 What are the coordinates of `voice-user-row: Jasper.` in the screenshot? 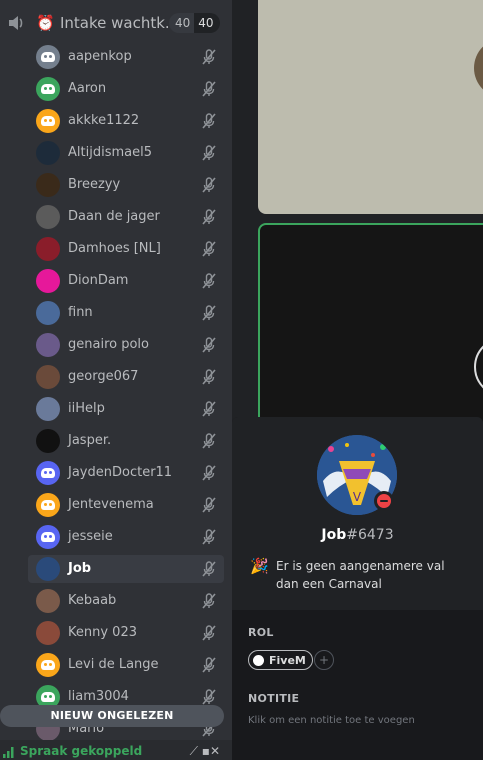 It's located at (126, 441).